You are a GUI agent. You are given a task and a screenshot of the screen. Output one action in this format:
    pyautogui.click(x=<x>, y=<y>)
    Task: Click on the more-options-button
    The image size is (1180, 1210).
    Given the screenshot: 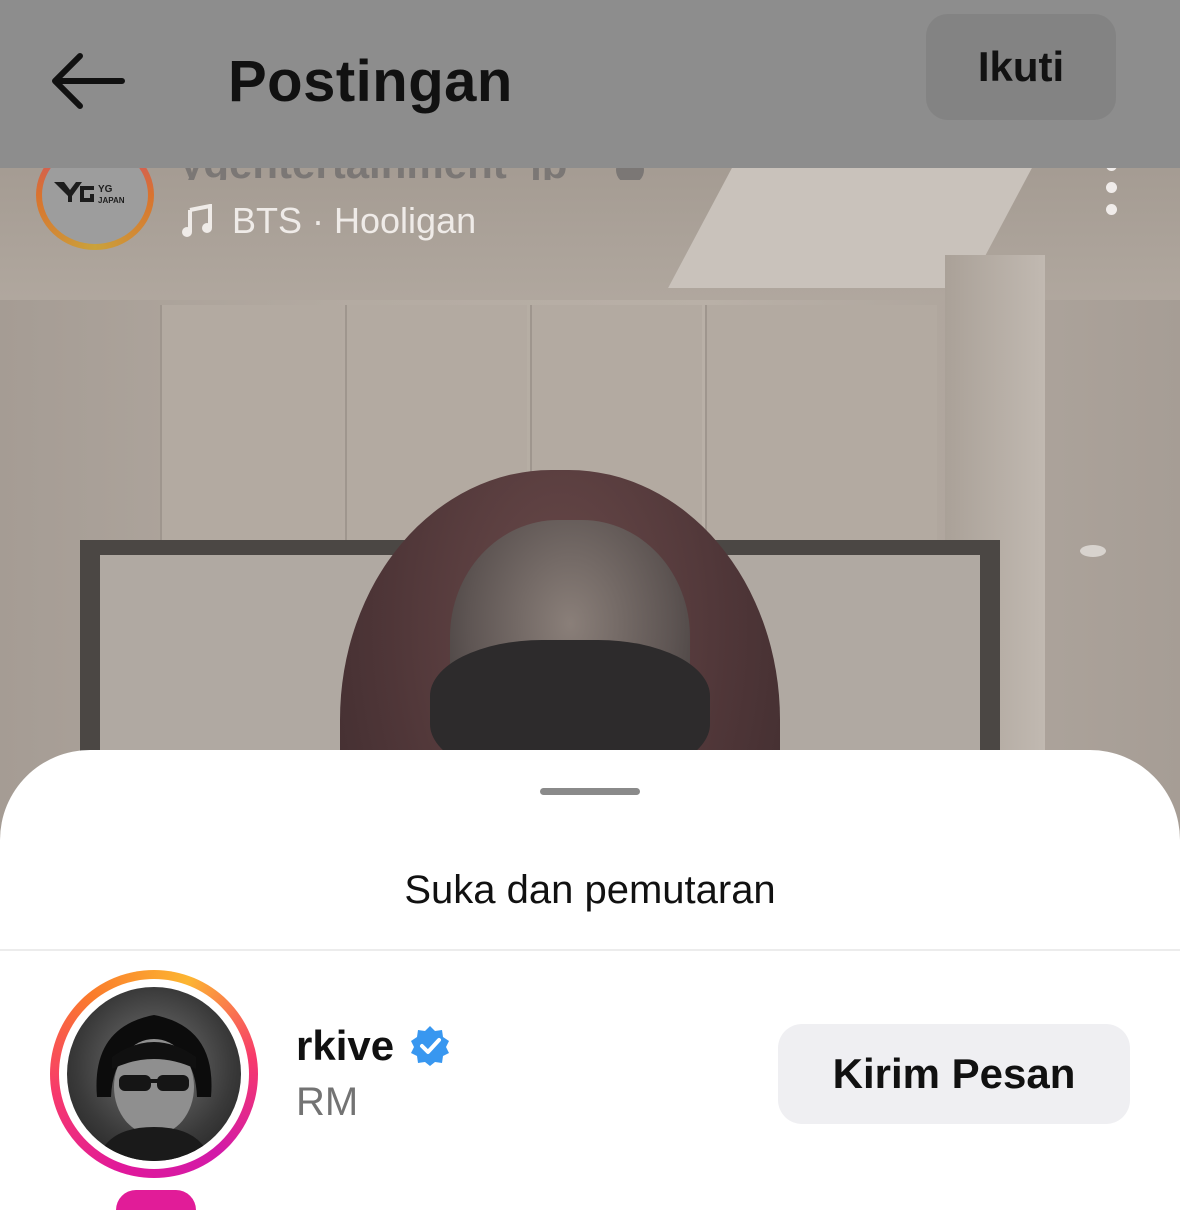 What is the action you would take?
    pyautogui.click(x=1111, y=190)
    